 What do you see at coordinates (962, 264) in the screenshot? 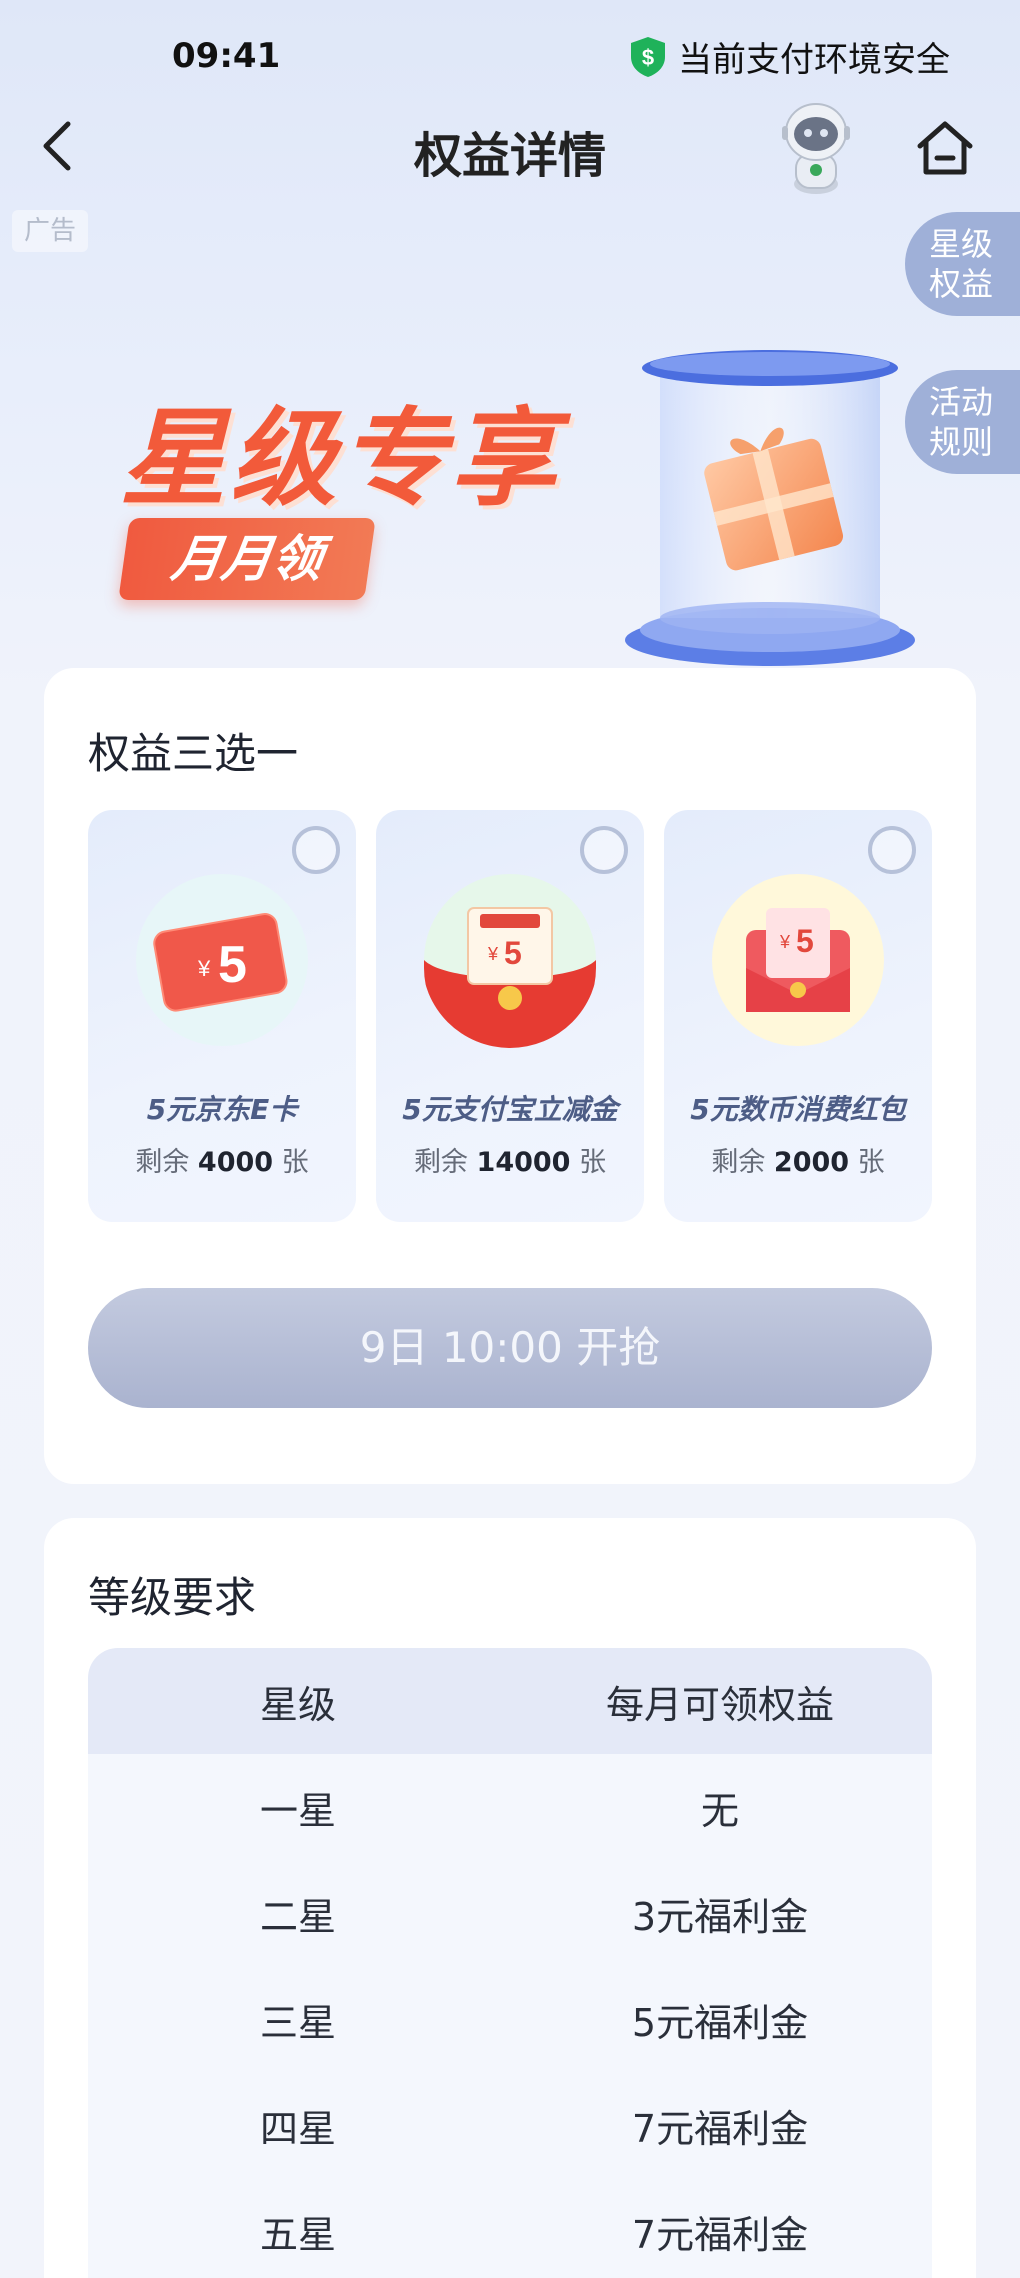
I see `side-tab-star-benefits: 星级 权益` at bounding box center [962, 264].